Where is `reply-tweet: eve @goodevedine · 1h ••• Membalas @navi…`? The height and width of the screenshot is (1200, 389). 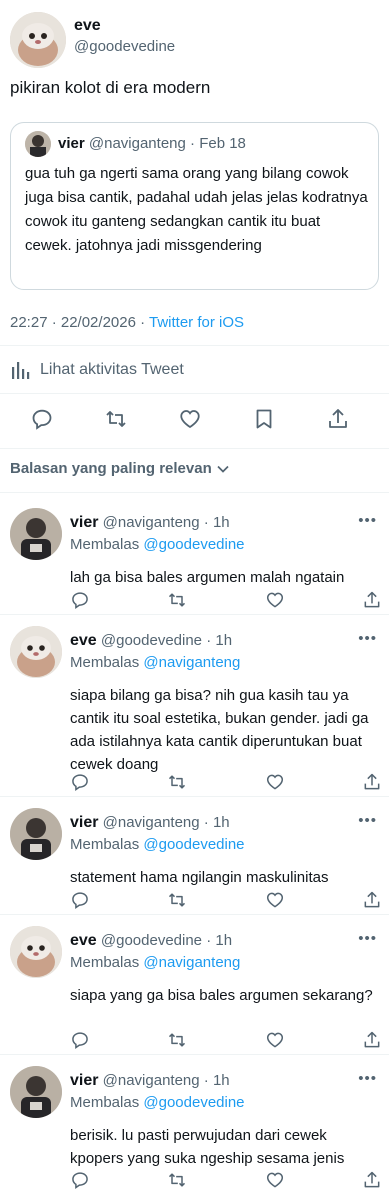
reply-tweet: eve @goodevedine · 1h ••• Membalas @navi… is located at coordinates (194, 984).